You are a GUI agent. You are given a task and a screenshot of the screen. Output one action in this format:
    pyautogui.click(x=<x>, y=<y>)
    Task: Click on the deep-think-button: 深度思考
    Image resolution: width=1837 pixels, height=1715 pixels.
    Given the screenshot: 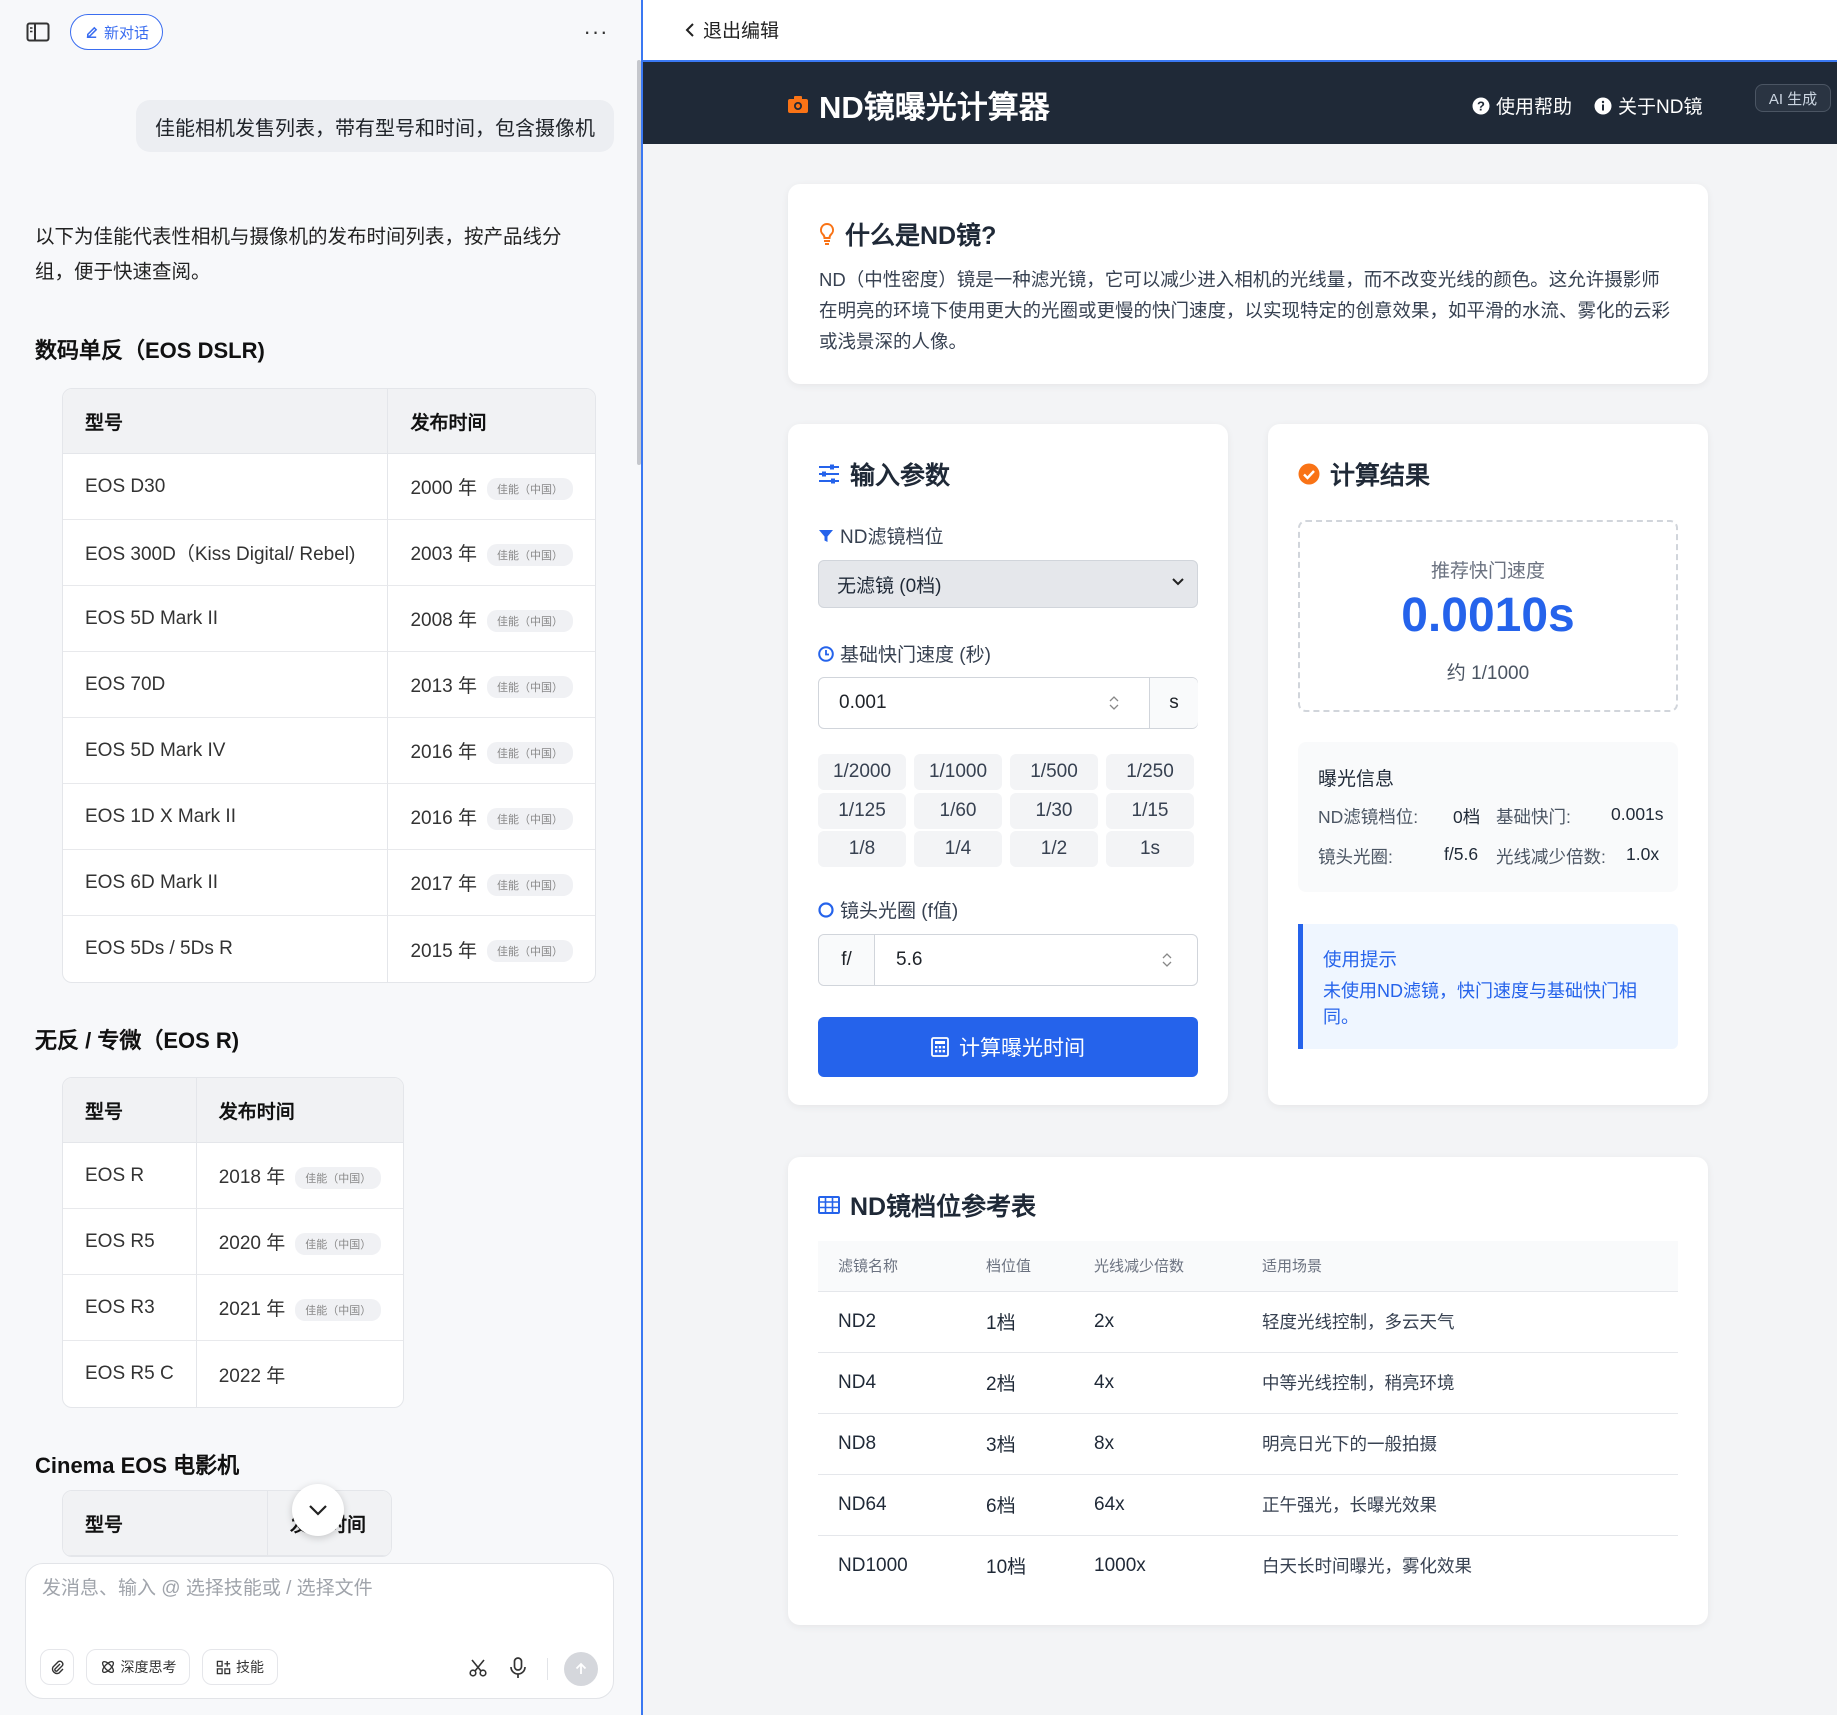 What is the action you would take?
    pyautogui.click(x=138, y=1667)
    